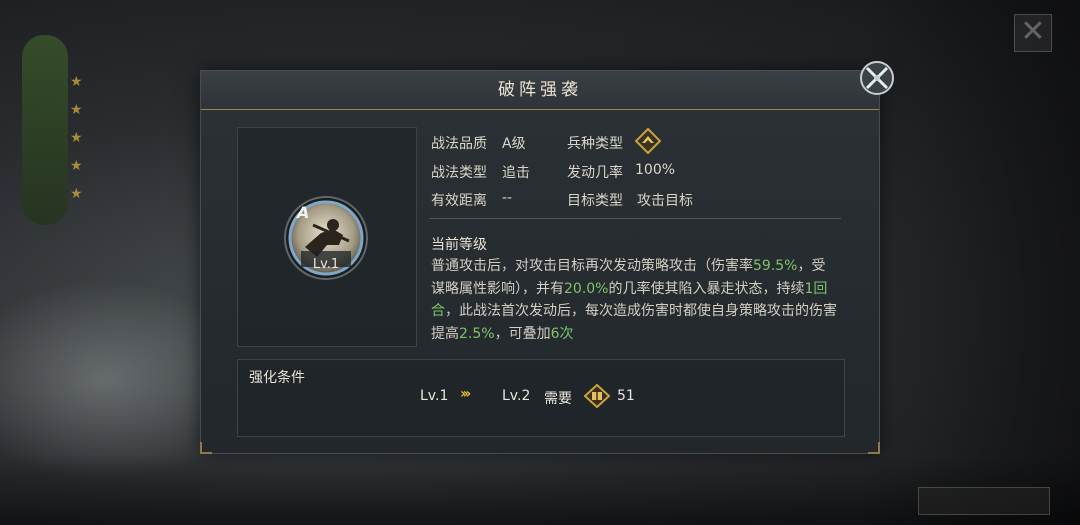  I want to click on desc-text: 的几率使其陷入暴走状态，持续, so click(706, 288).